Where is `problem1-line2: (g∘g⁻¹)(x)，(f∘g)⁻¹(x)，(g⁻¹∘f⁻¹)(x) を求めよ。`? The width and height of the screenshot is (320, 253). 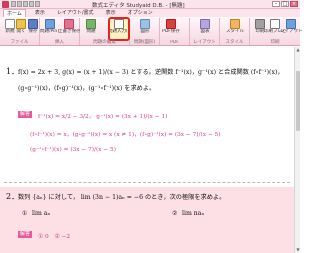
problem1-line2: (g∘g⁻¹)(x)，(f∘g)⁻¹(x)，(g⁻¹∘f⁻¹)(x) を求めよ。 is located at coordinates (87, 88).